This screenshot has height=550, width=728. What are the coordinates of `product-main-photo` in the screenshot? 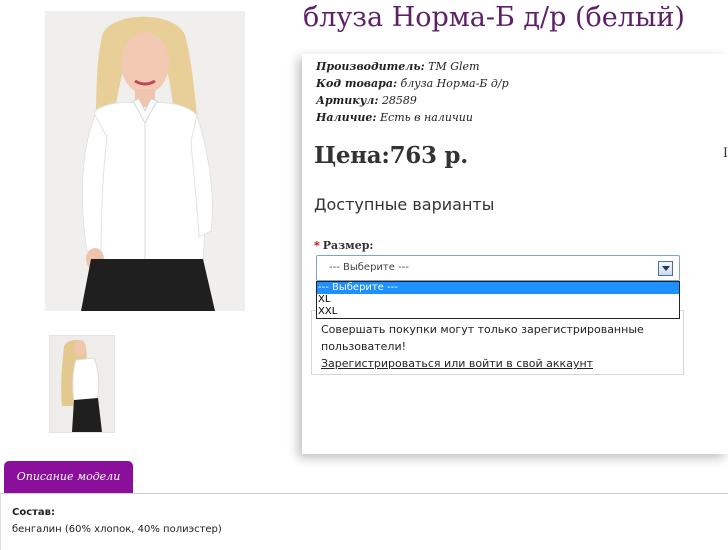 It's located at (145, 161).